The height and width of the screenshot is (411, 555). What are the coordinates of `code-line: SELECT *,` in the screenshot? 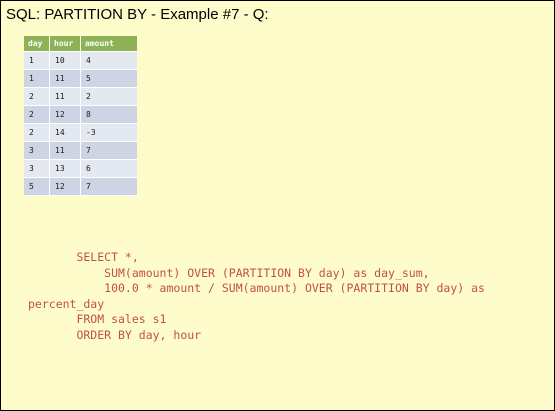 It's located at (83, 257).